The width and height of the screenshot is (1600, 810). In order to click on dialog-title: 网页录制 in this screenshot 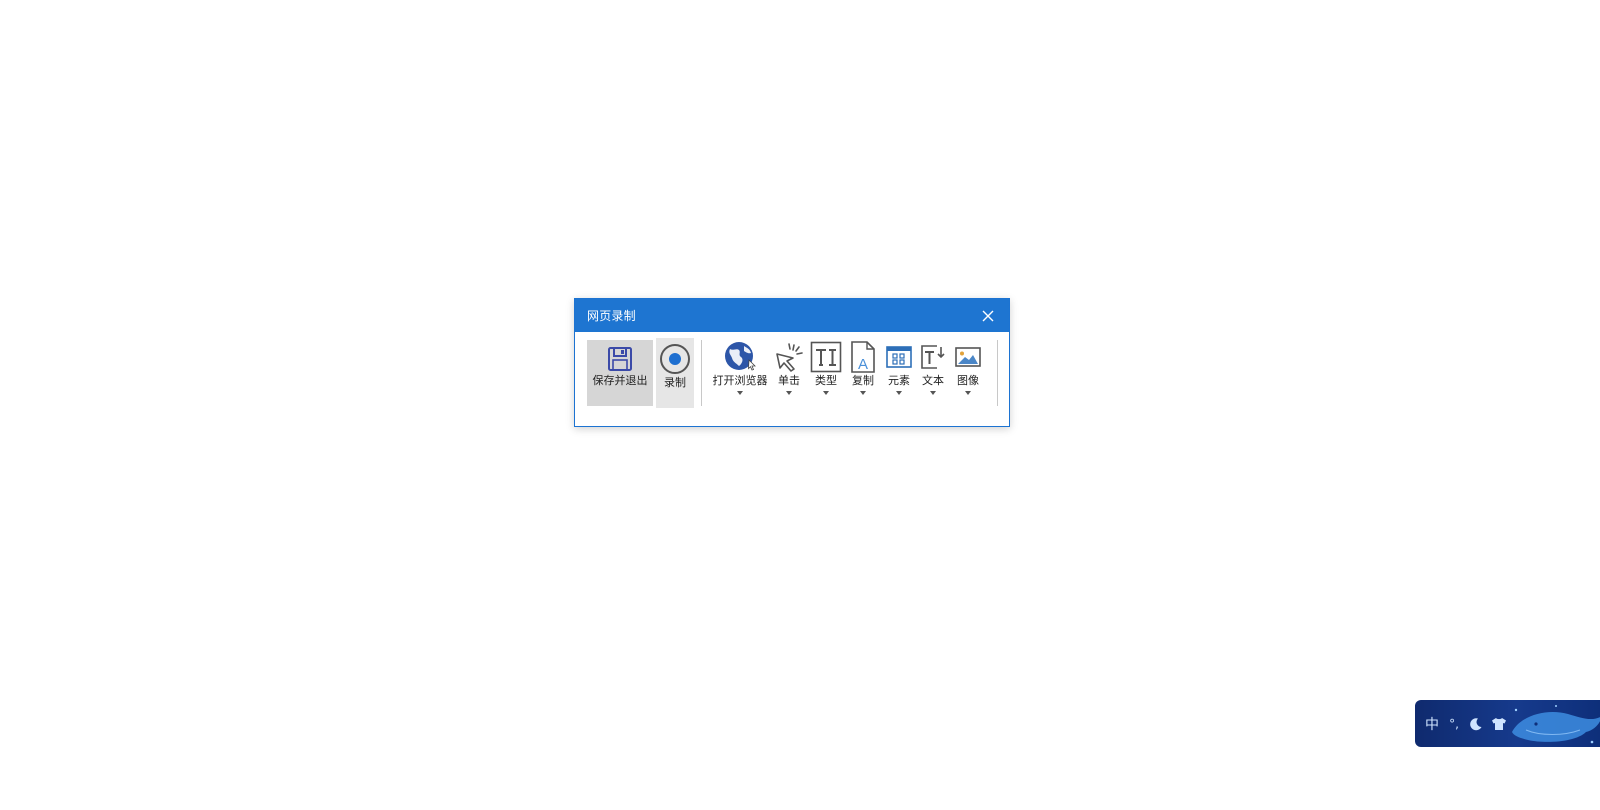, I will do `click(611, 316)`.